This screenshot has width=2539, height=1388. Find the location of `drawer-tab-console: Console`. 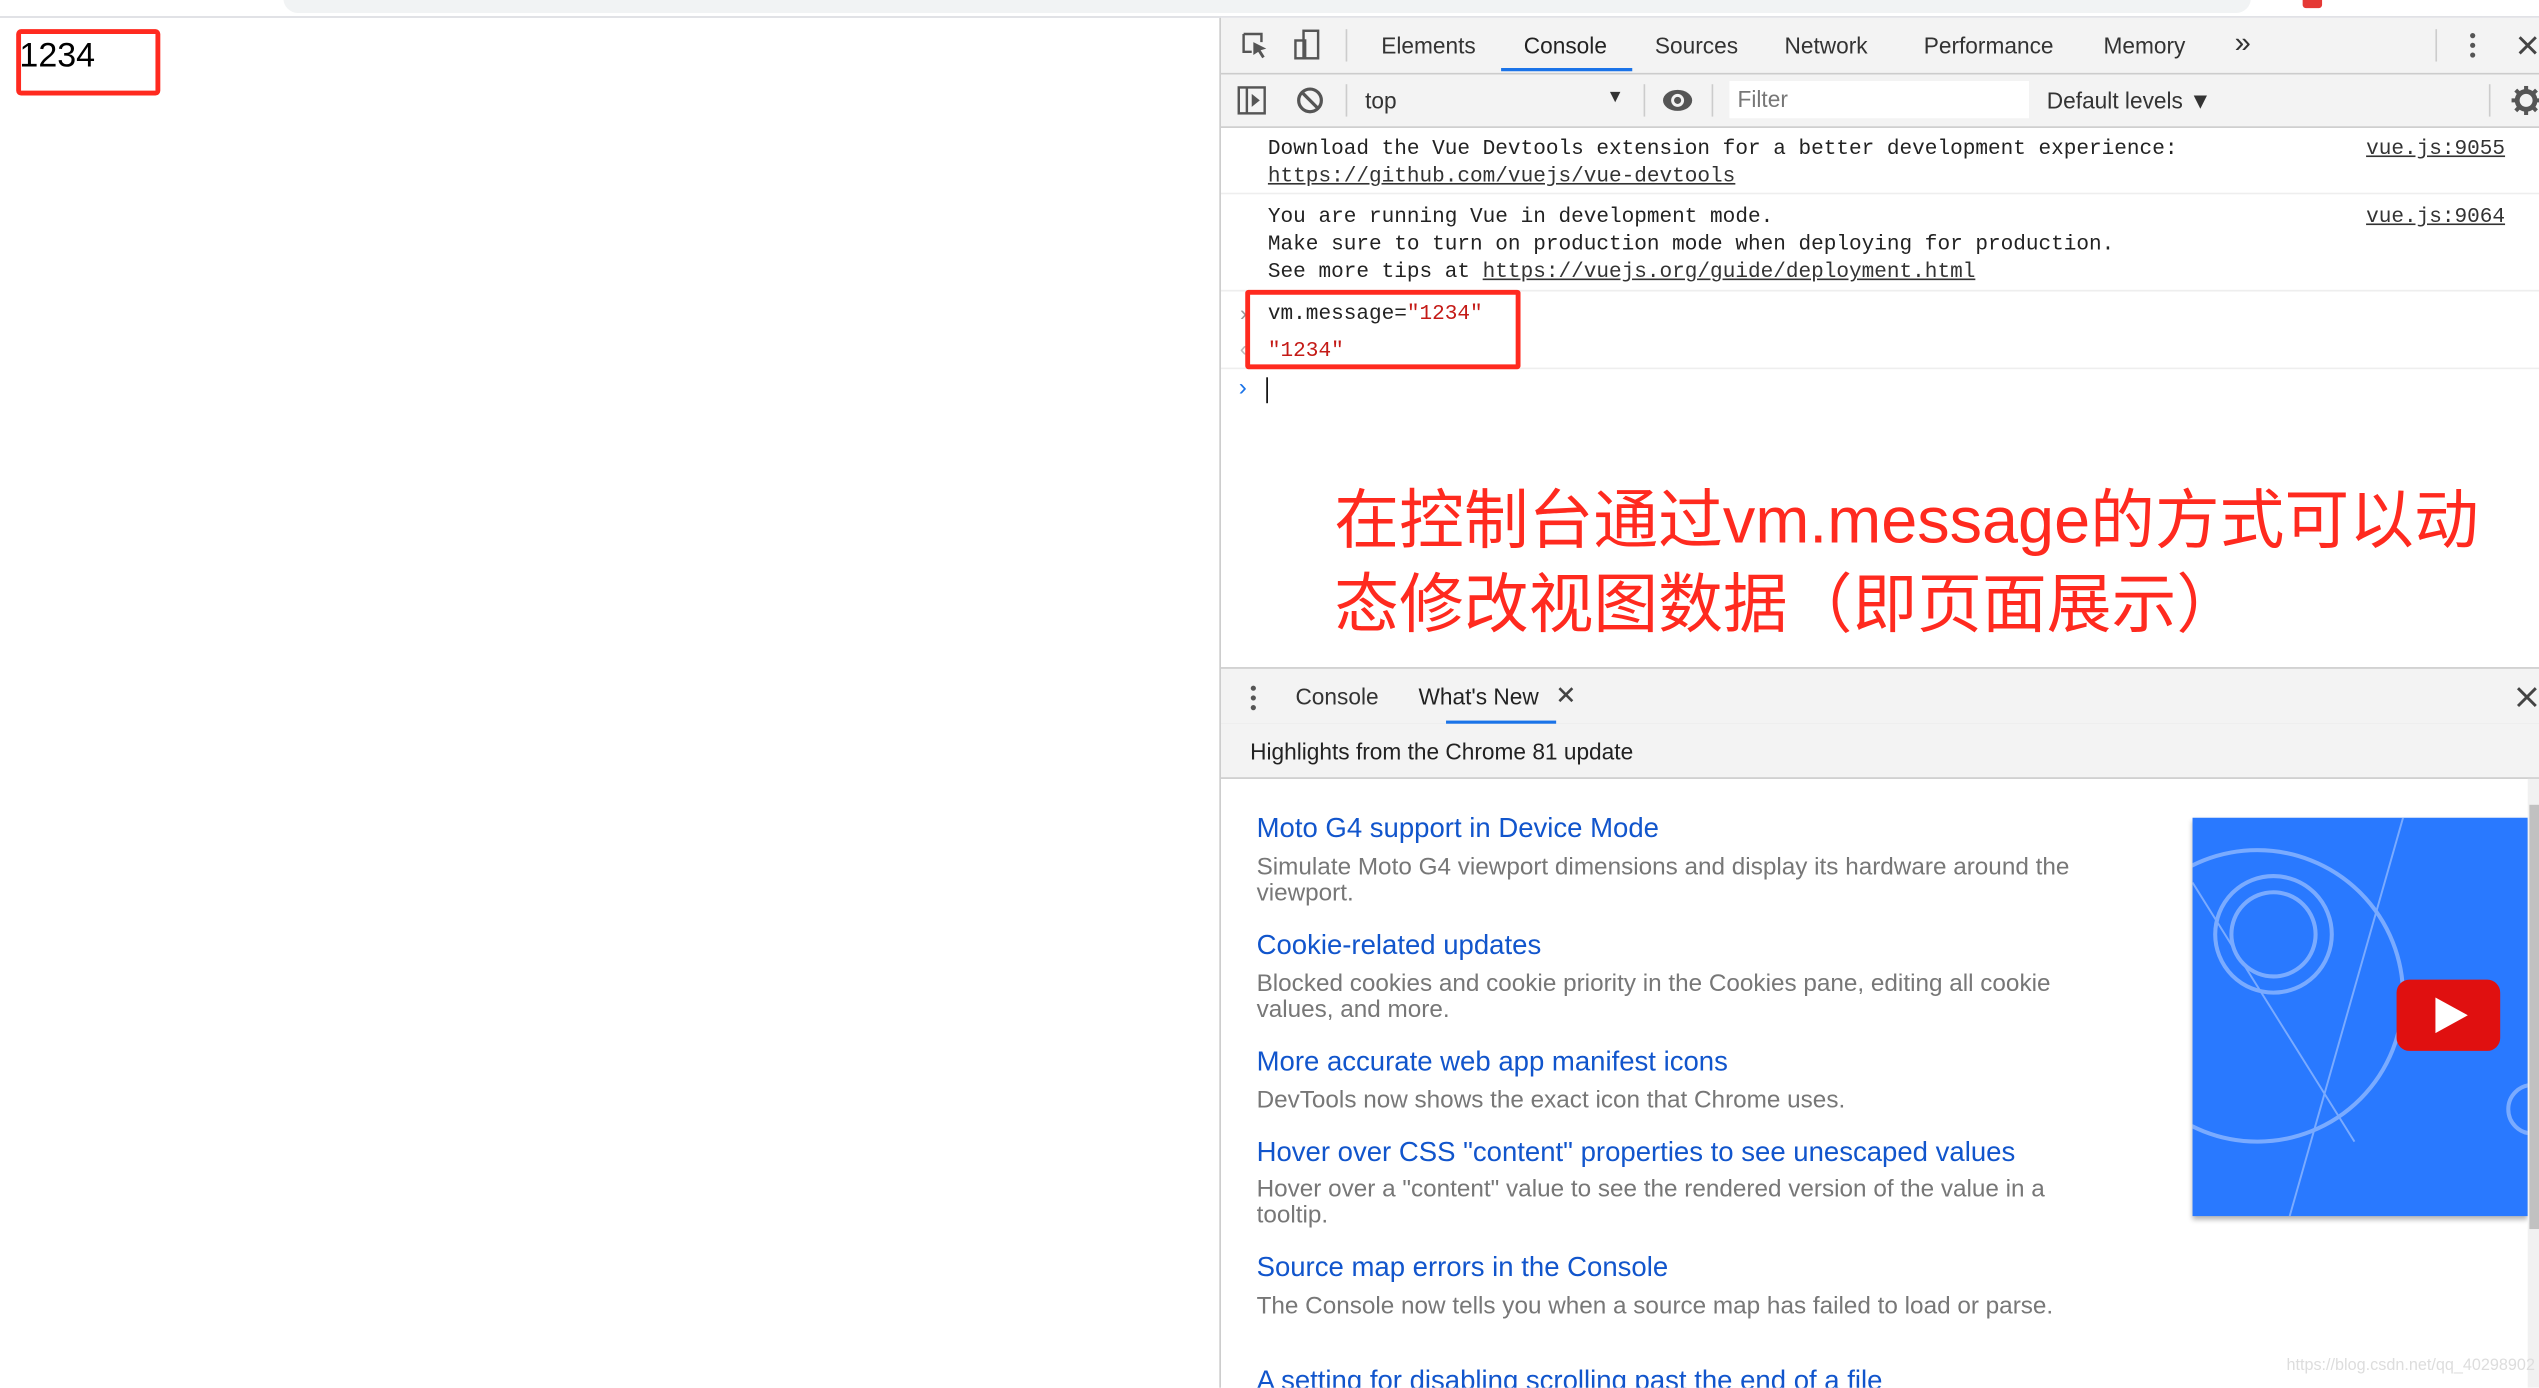

drawer-tab-console: Console is located at coordinates (1336, 696).